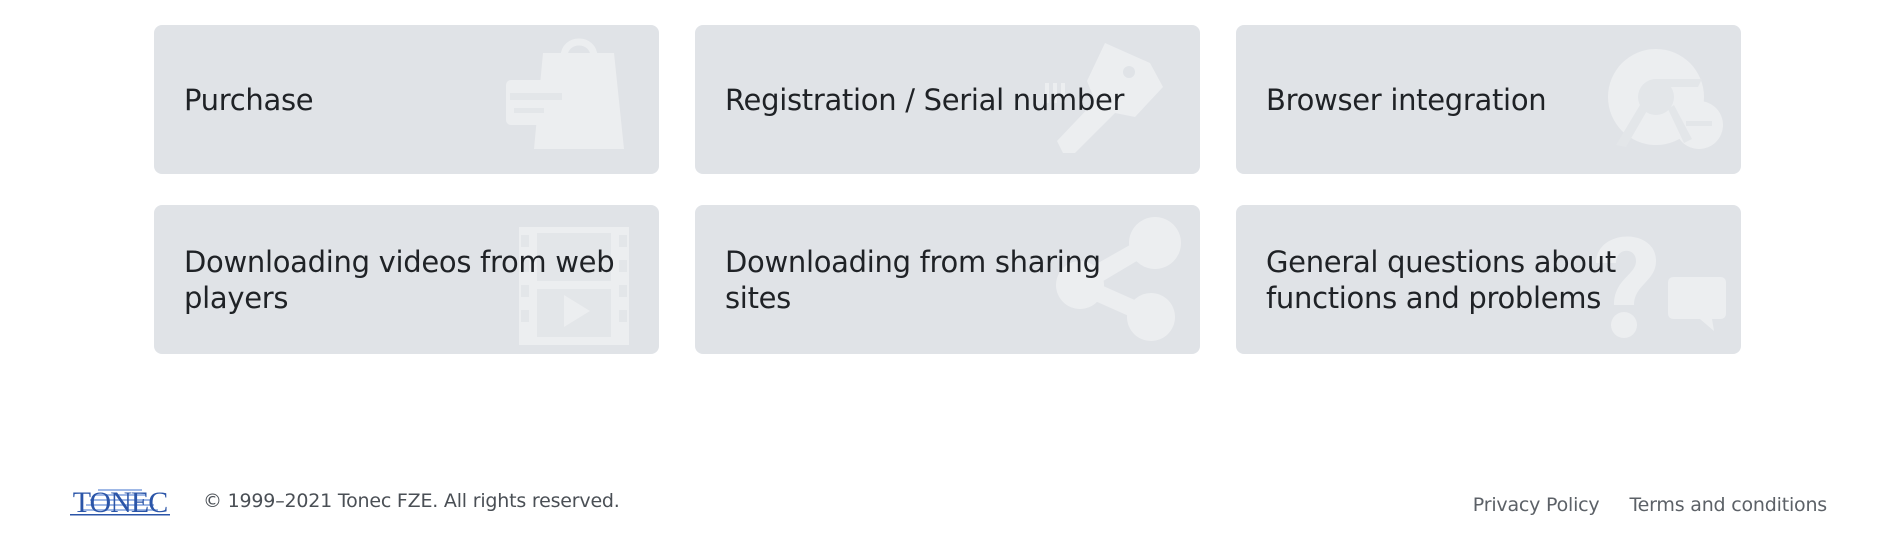  I want to click on terms-link: Terms and conditions, so click(1728, 505).